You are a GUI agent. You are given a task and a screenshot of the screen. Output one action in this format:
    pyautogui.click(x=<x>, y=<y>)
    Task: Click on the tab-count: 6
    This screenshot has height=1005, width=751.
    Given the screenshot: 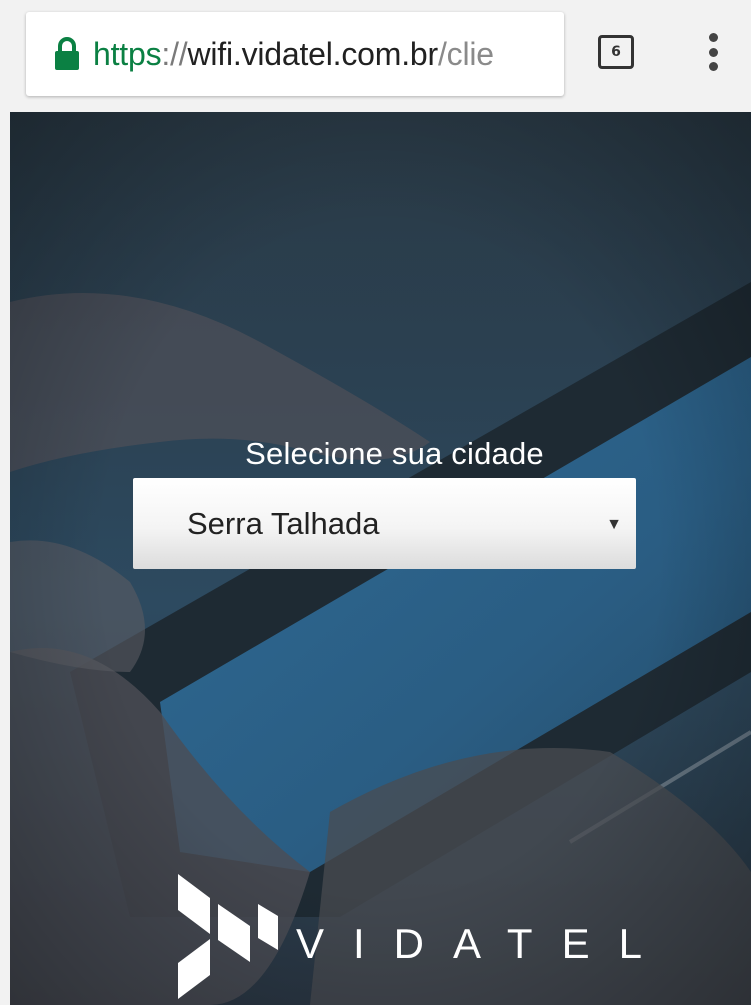 What is the action you would take?
    pyautogui.click(x=616, y=52)
    